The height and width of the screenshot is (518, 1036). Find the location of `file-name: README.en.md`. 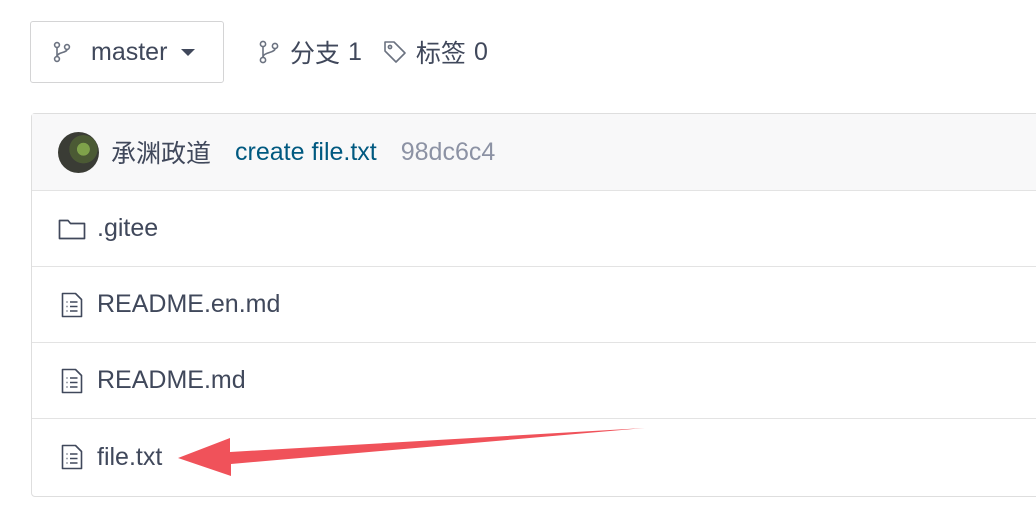

file-name: README.en.md is located at coordinates (189, 304).